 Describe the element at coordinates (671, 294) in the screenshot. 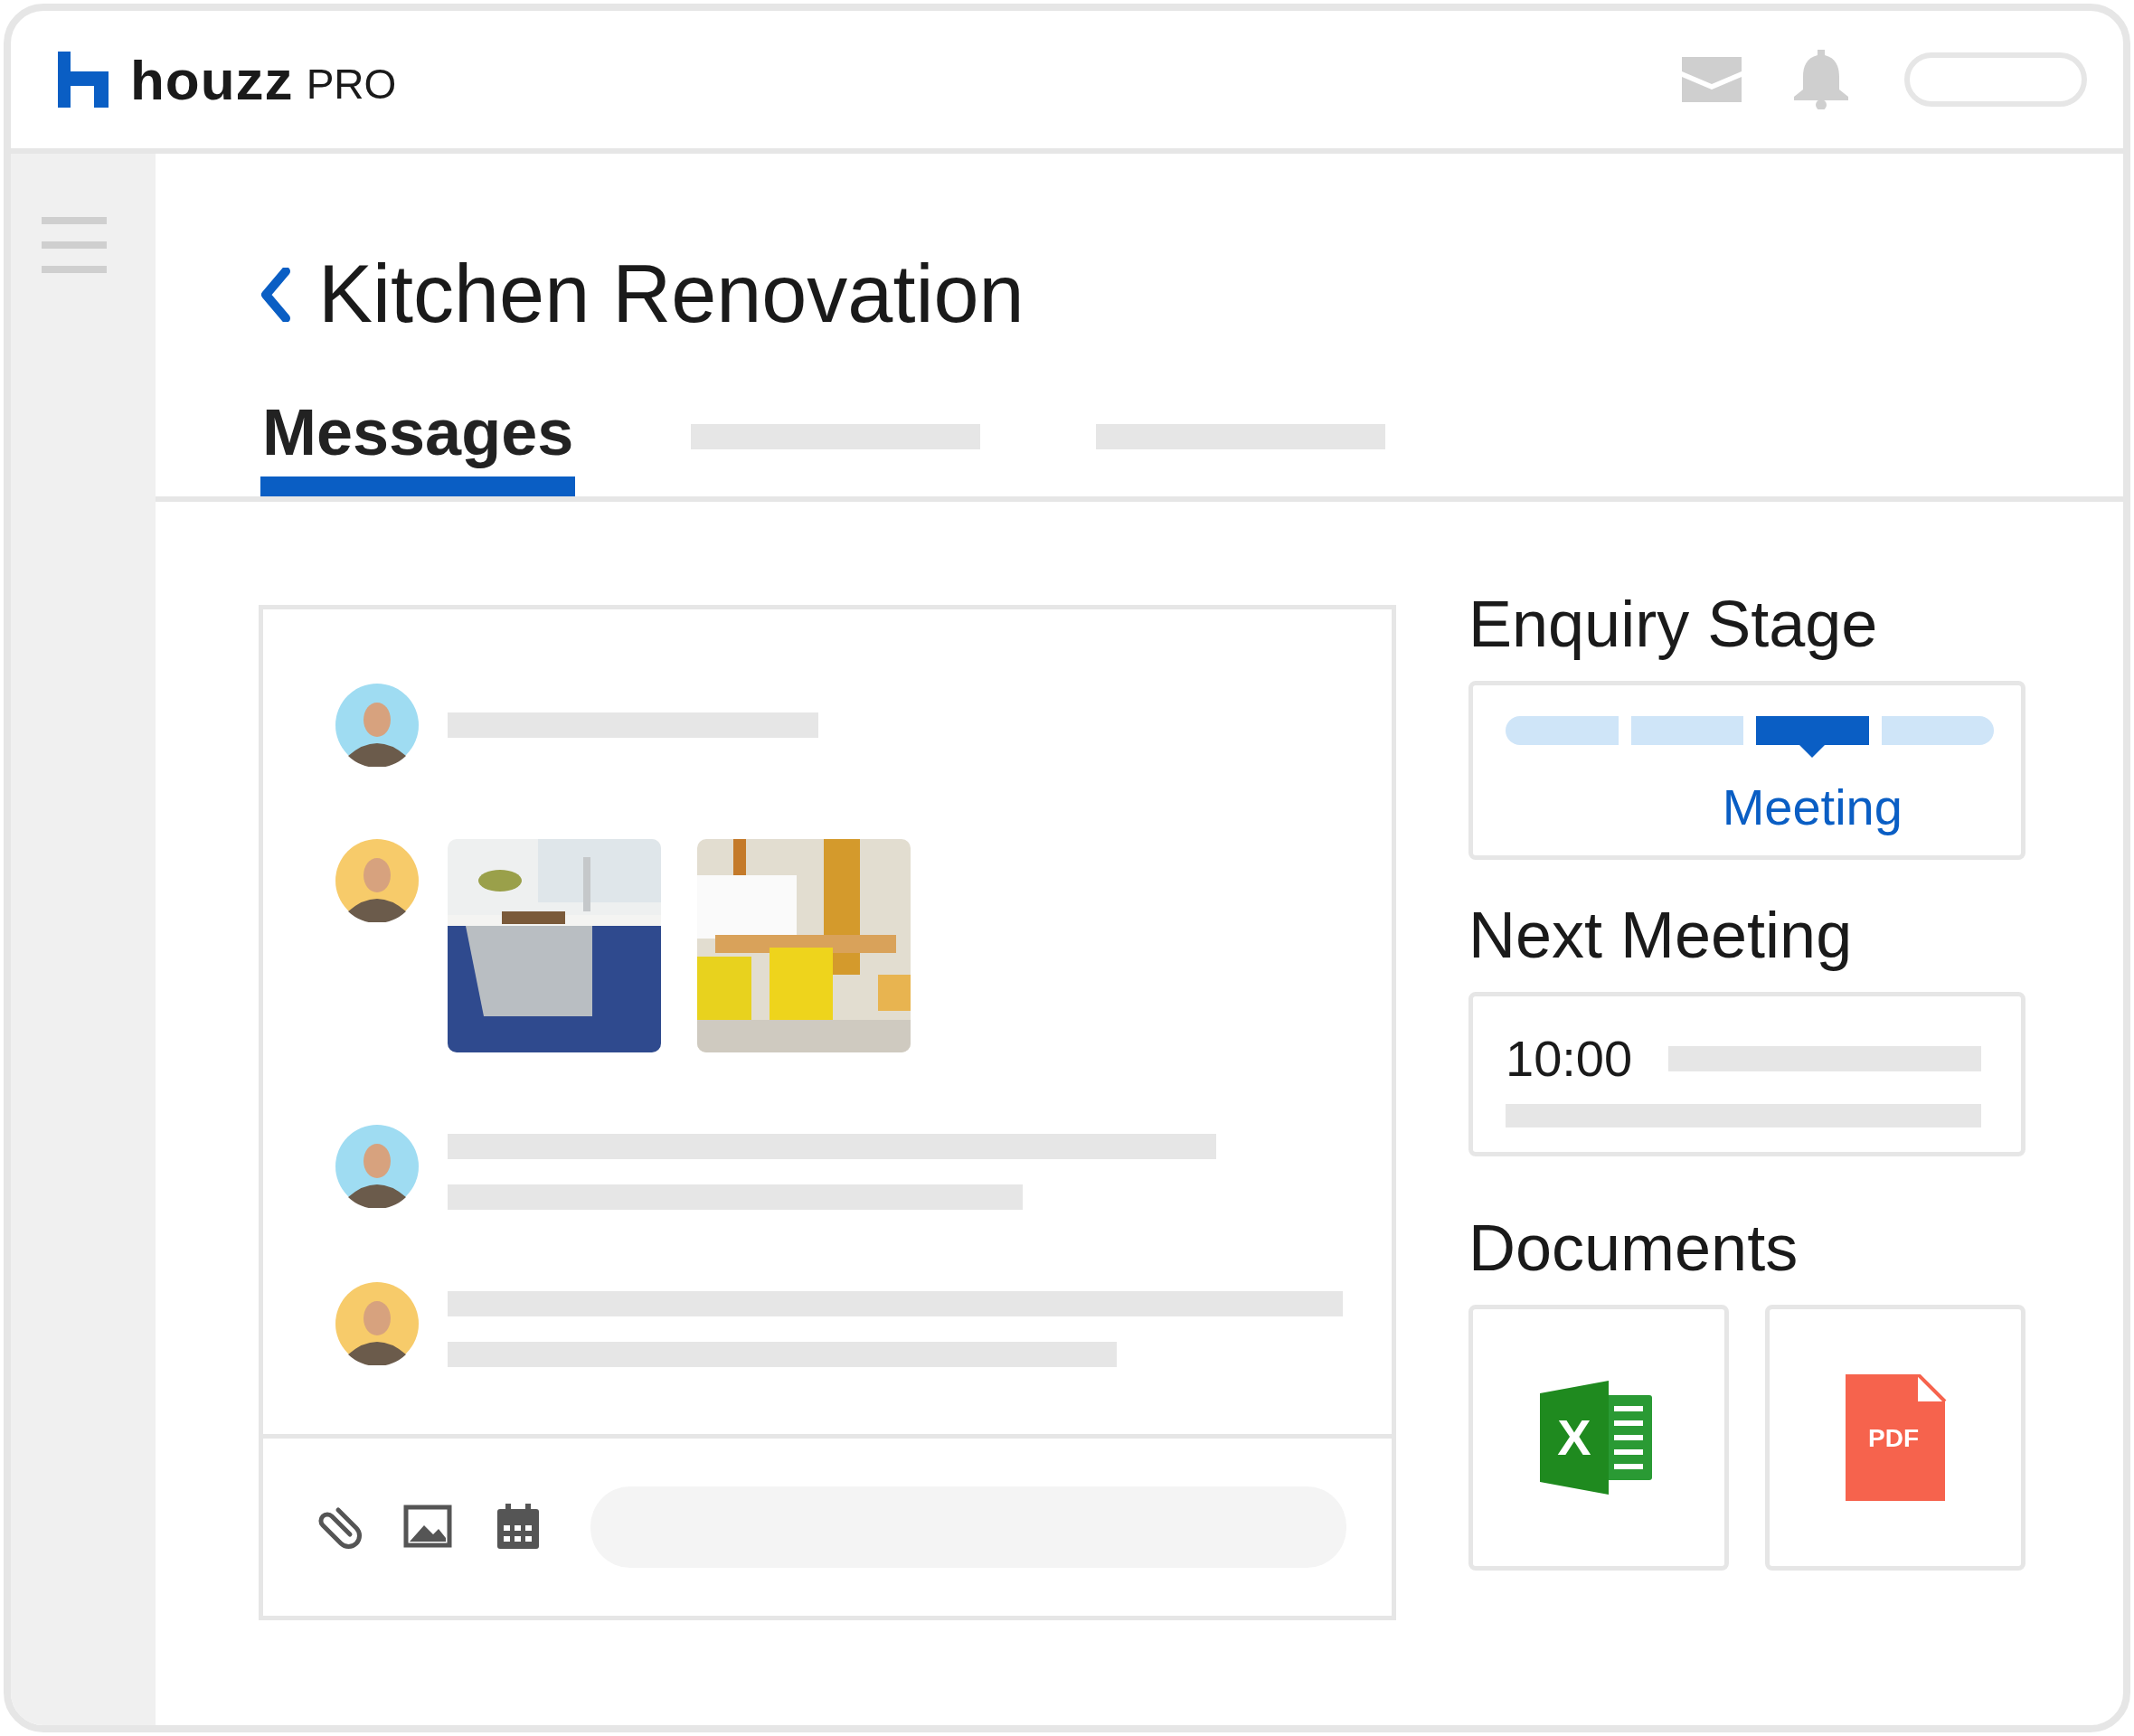

I see `page-title: Kitchen Renovation` at that location.